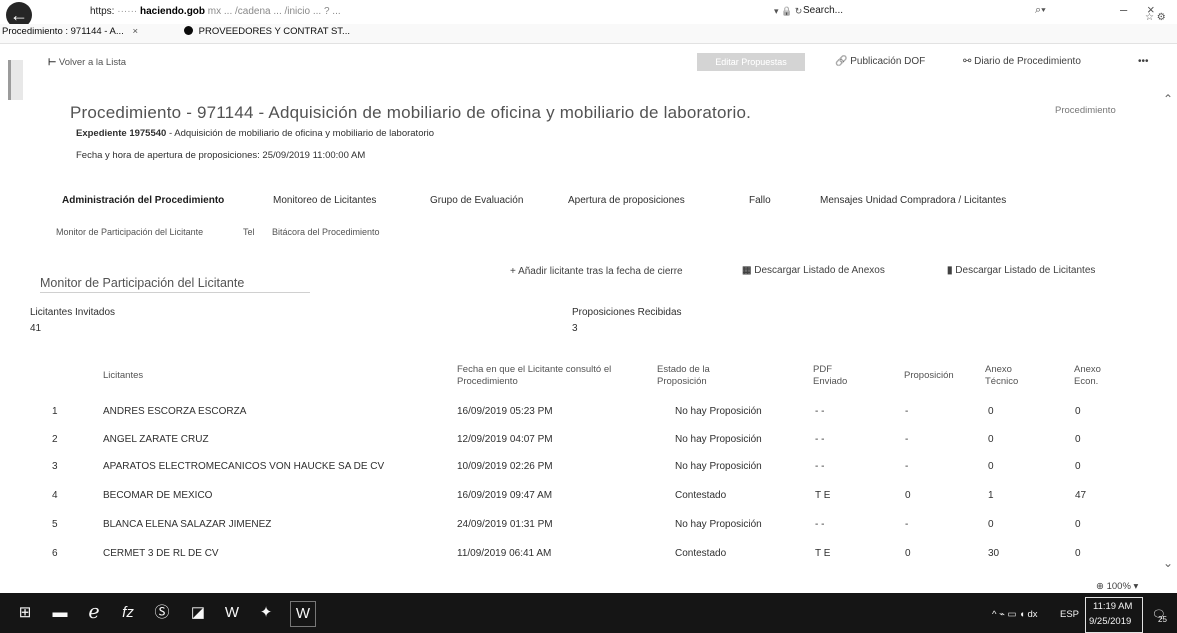 The width and height of the screenshot is (1177, 633). Describe the element at coordinates (266, 613) in the screenshot. I see `teams-icon: ✦` at that location.